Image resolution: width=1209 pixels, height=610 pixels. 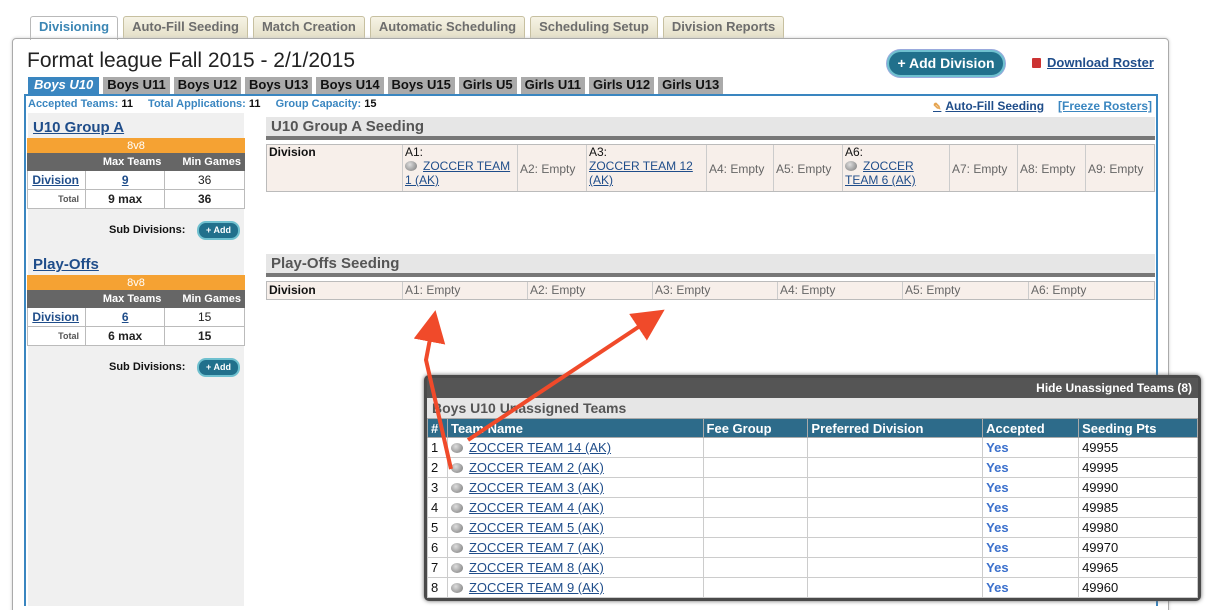 I want to click on team-link: ZOCCER TEAM 12 (AK), so click(x=641, y=173).